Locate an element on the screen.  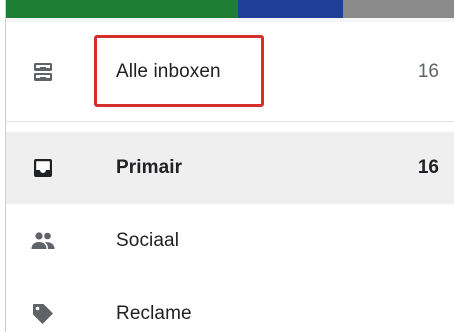
all-inboxes-label: Alle inboxen is located at coordinates (168, 71).